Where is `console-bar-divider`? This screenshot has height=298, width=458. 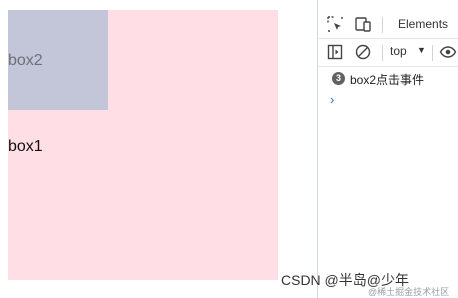
console-bar-divider is located at coordinates (382, 53).